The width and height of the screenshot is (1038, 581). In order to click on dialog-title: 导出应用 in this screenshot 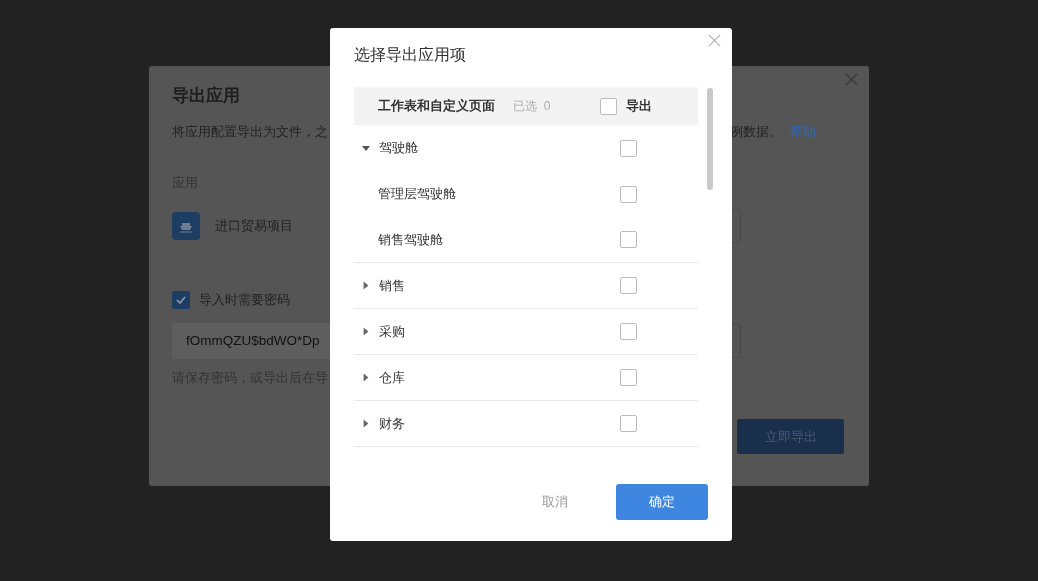, I will do `click(206, 96)`.